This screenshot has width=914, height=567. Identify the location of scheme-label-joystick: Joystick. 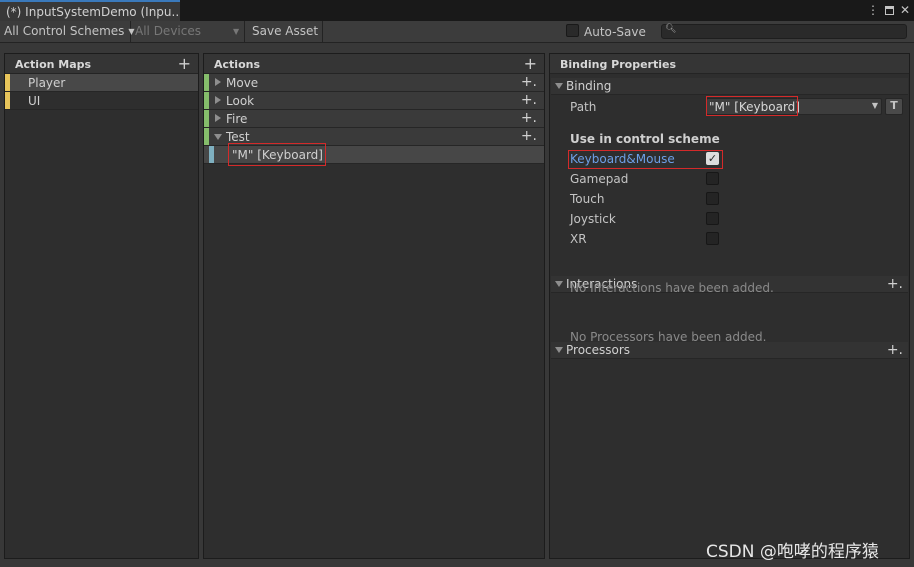
(593, 219).